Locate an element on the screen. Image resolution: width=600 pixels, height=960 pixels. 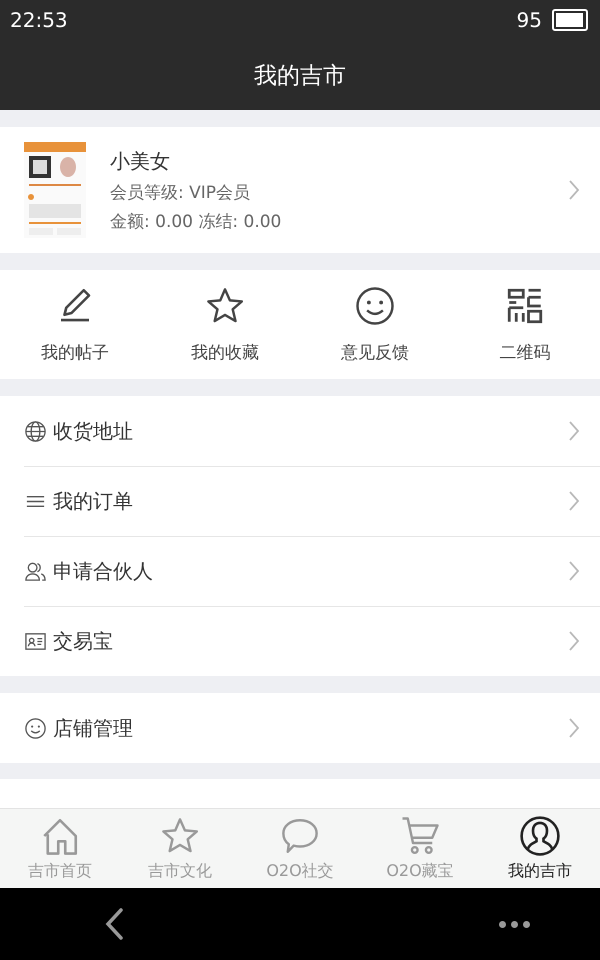
menu-row: 申请合伙人 is located at coordinates (300, 571).